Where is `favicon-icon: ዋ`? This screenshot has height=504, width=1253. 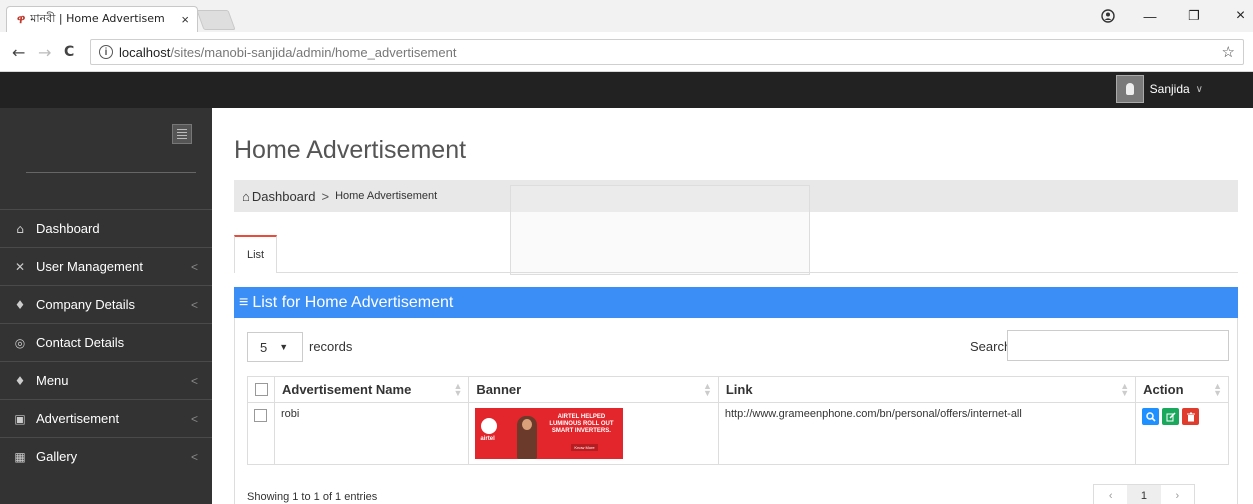 favicon-icon: ዋ is located at coordinates (21, 19).